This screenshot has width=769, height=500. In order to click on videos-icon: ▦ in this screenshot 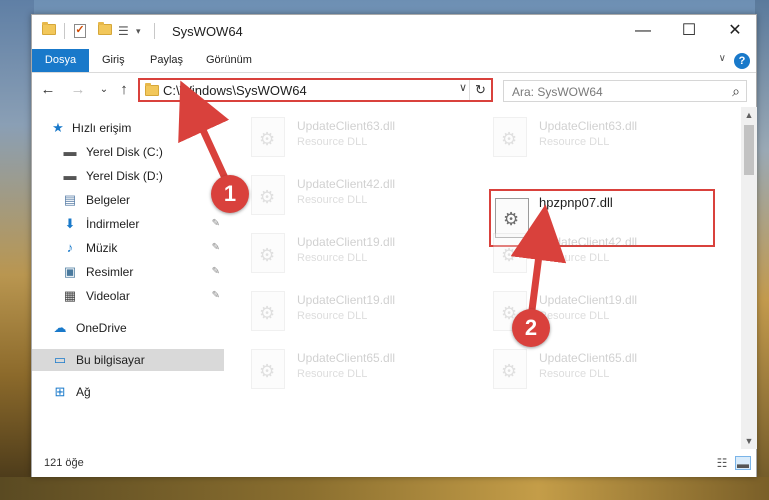, I will do `click(70, 295)`.